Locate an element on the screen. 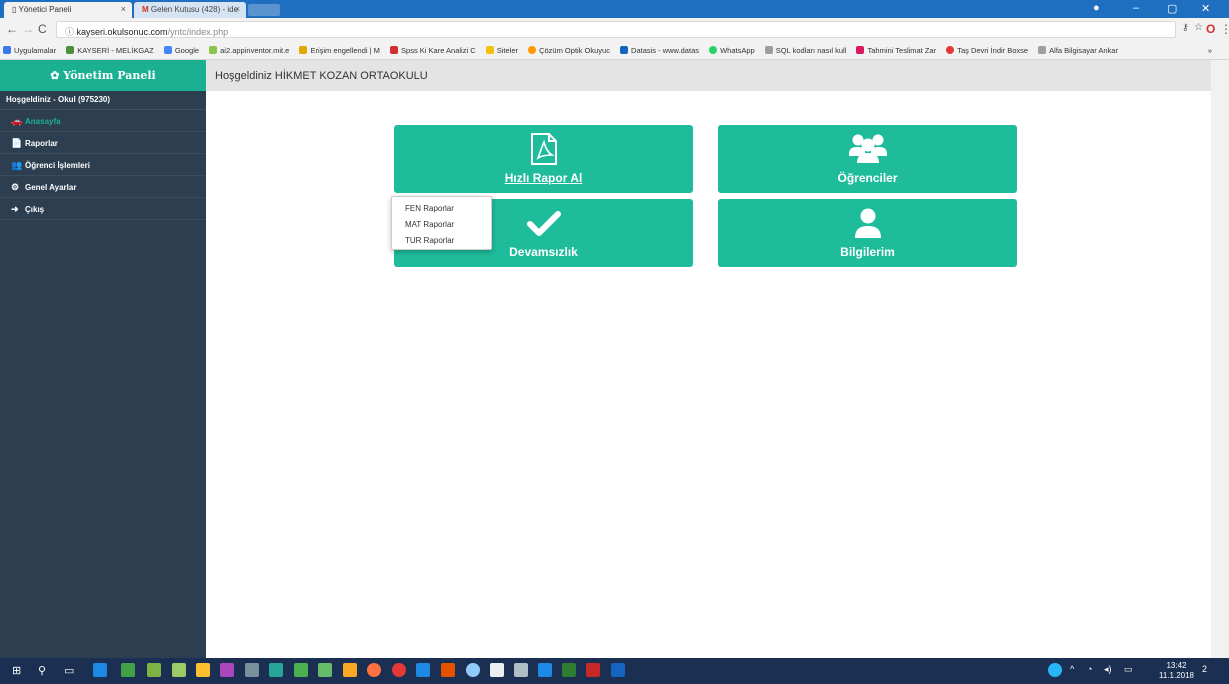 This screenshot has height=684, width=1229. bookmark-alfa: Alfa Bilgisayar Ankar is located at coordinates (1078, 50).